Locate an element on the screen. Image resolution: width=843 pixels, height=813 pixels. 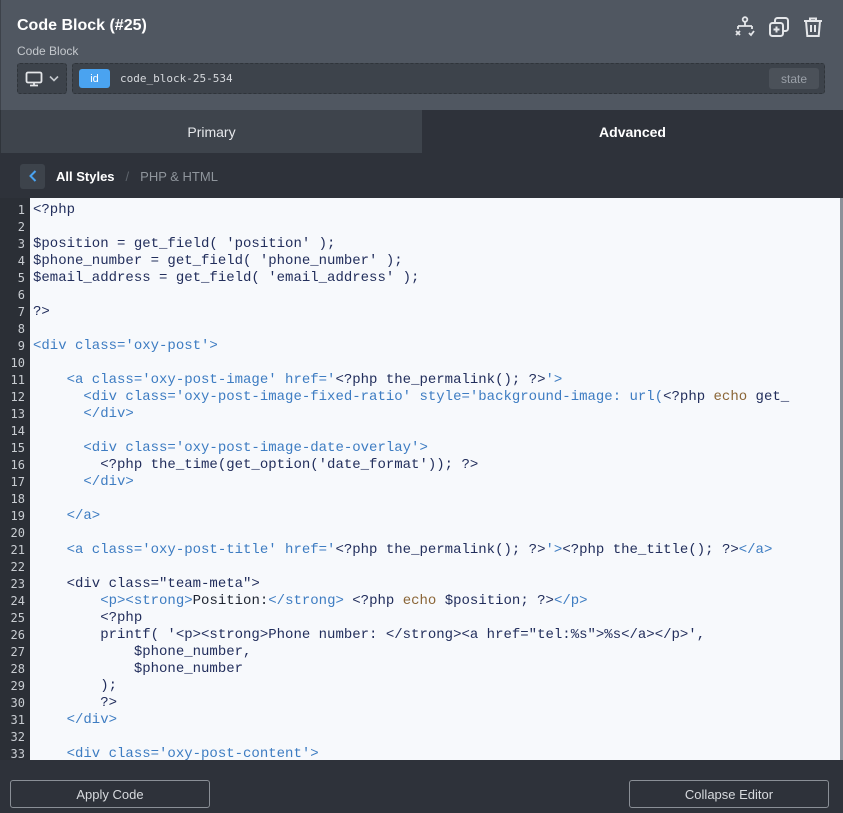
code-text: <div class="team-meta"> is located at coordinates (143, 584).